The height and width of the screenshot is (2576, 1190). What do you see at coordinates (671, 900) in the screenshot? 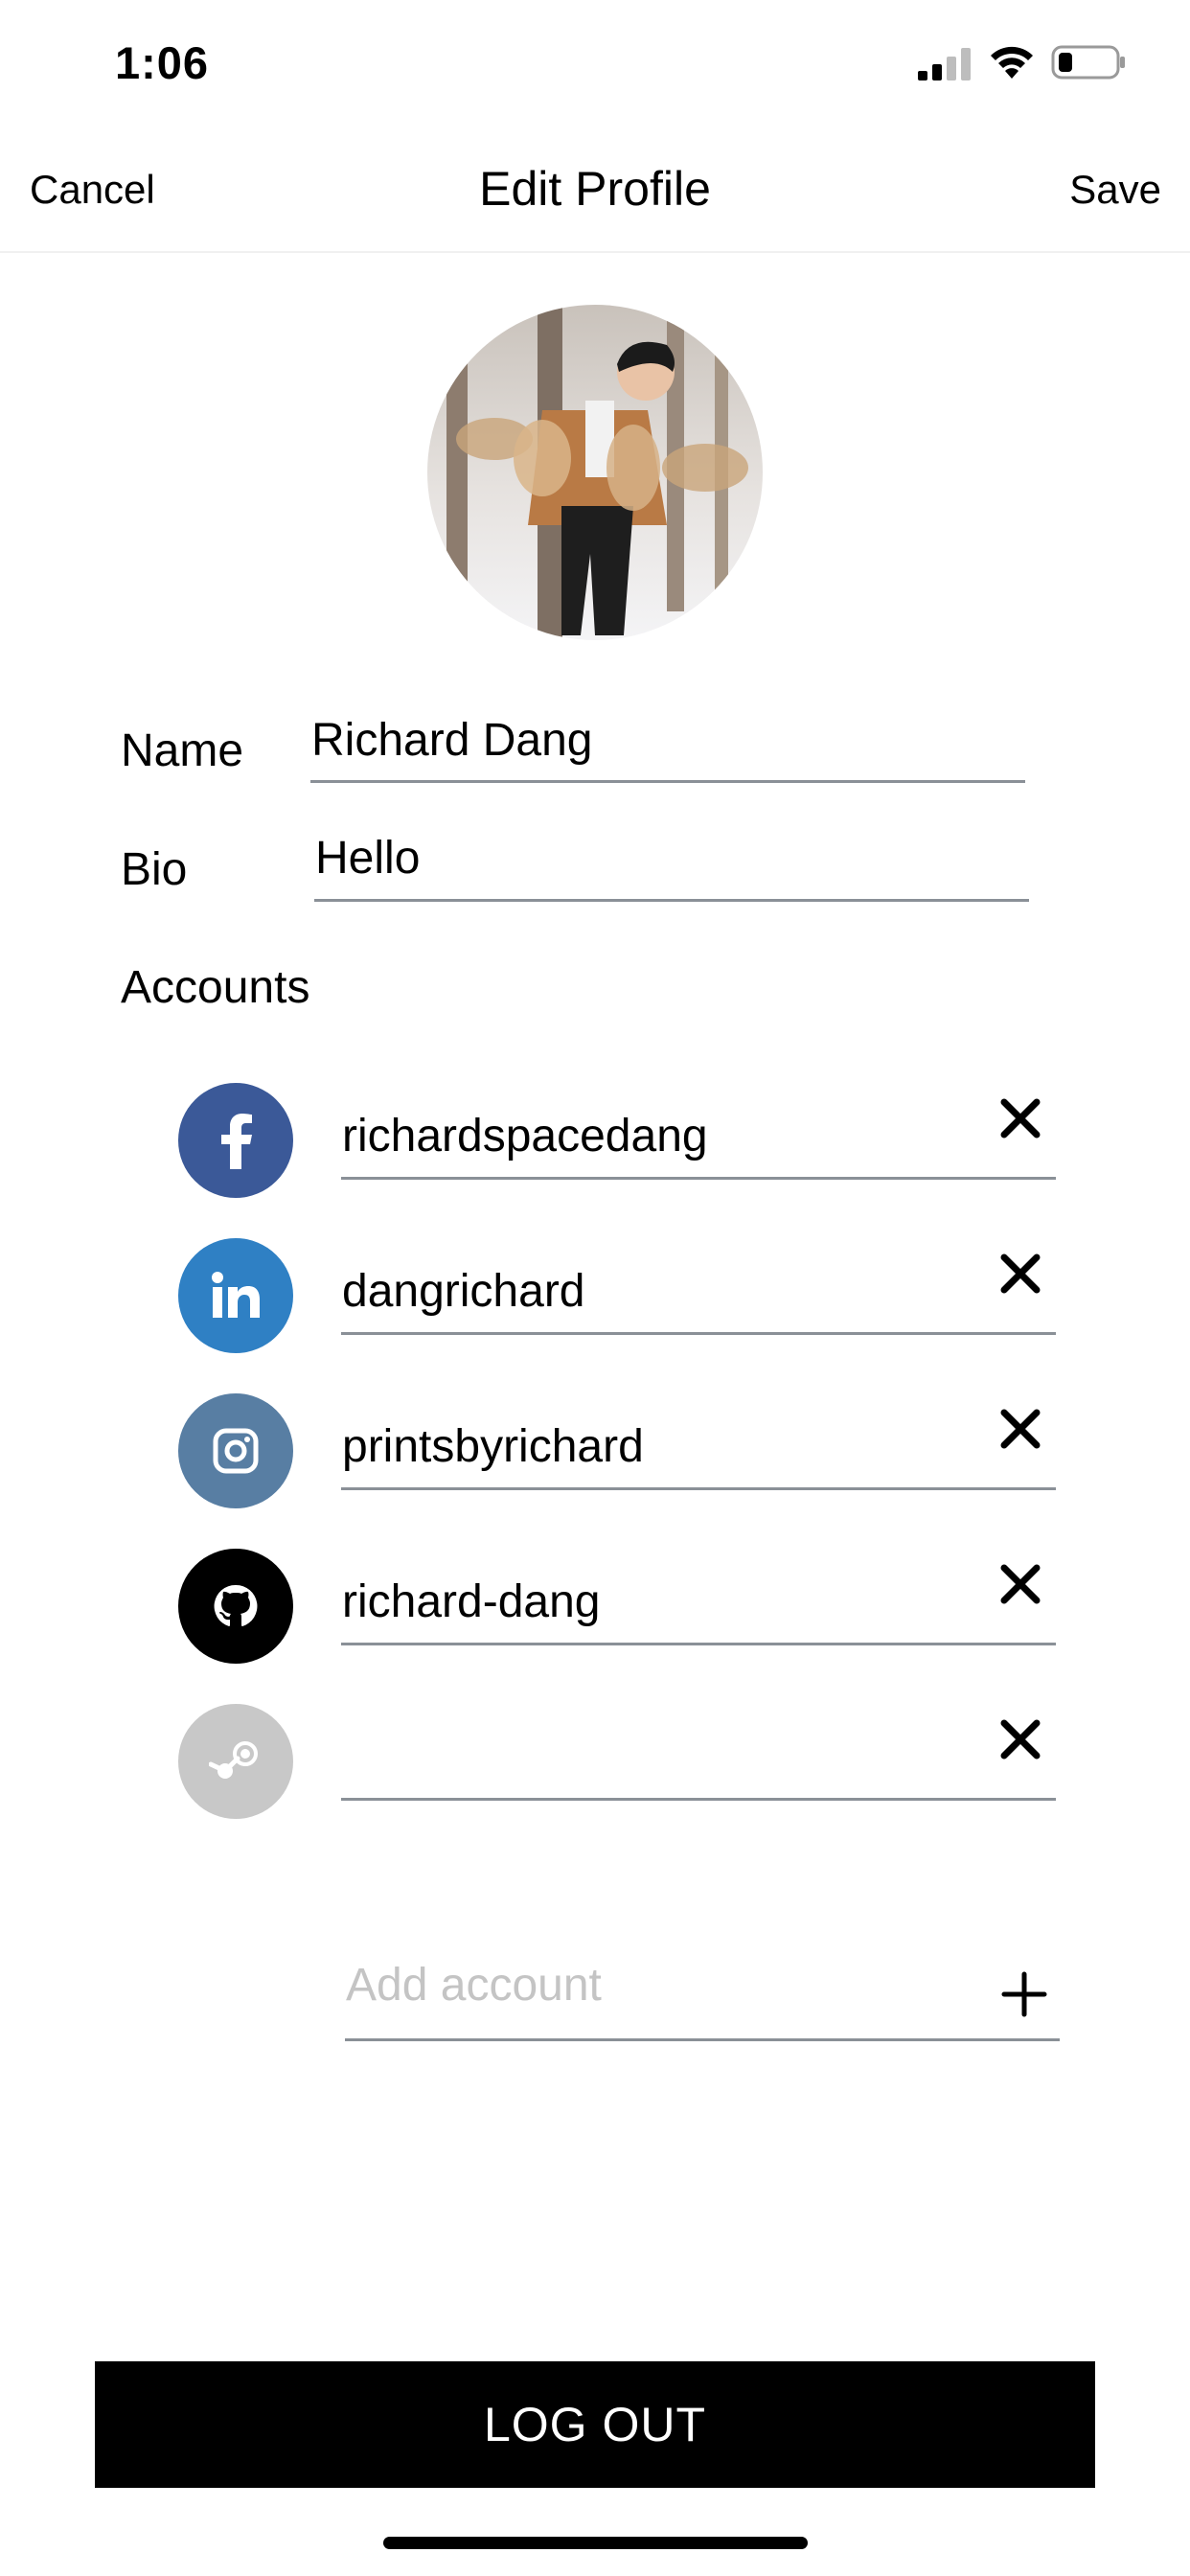
I see `bio-field-underline` at bounding box center [671, 900].